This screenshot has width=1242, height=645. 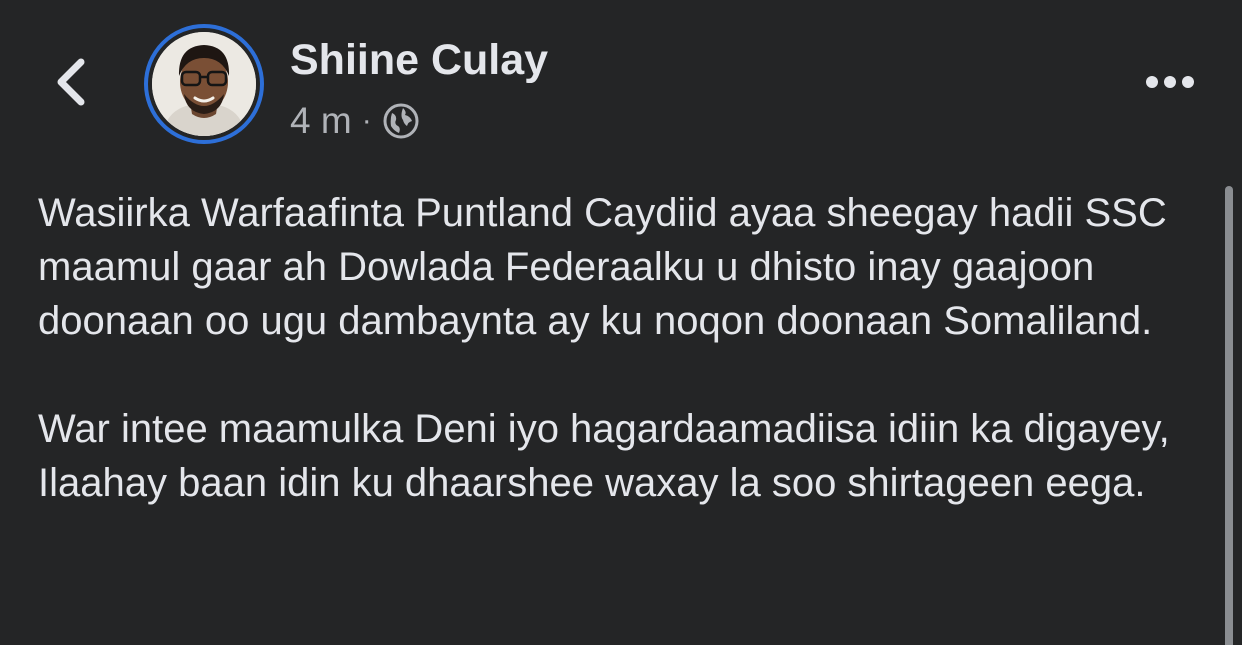 I want to click on post-timestamp: 4 m, so click(x=321, y=121).